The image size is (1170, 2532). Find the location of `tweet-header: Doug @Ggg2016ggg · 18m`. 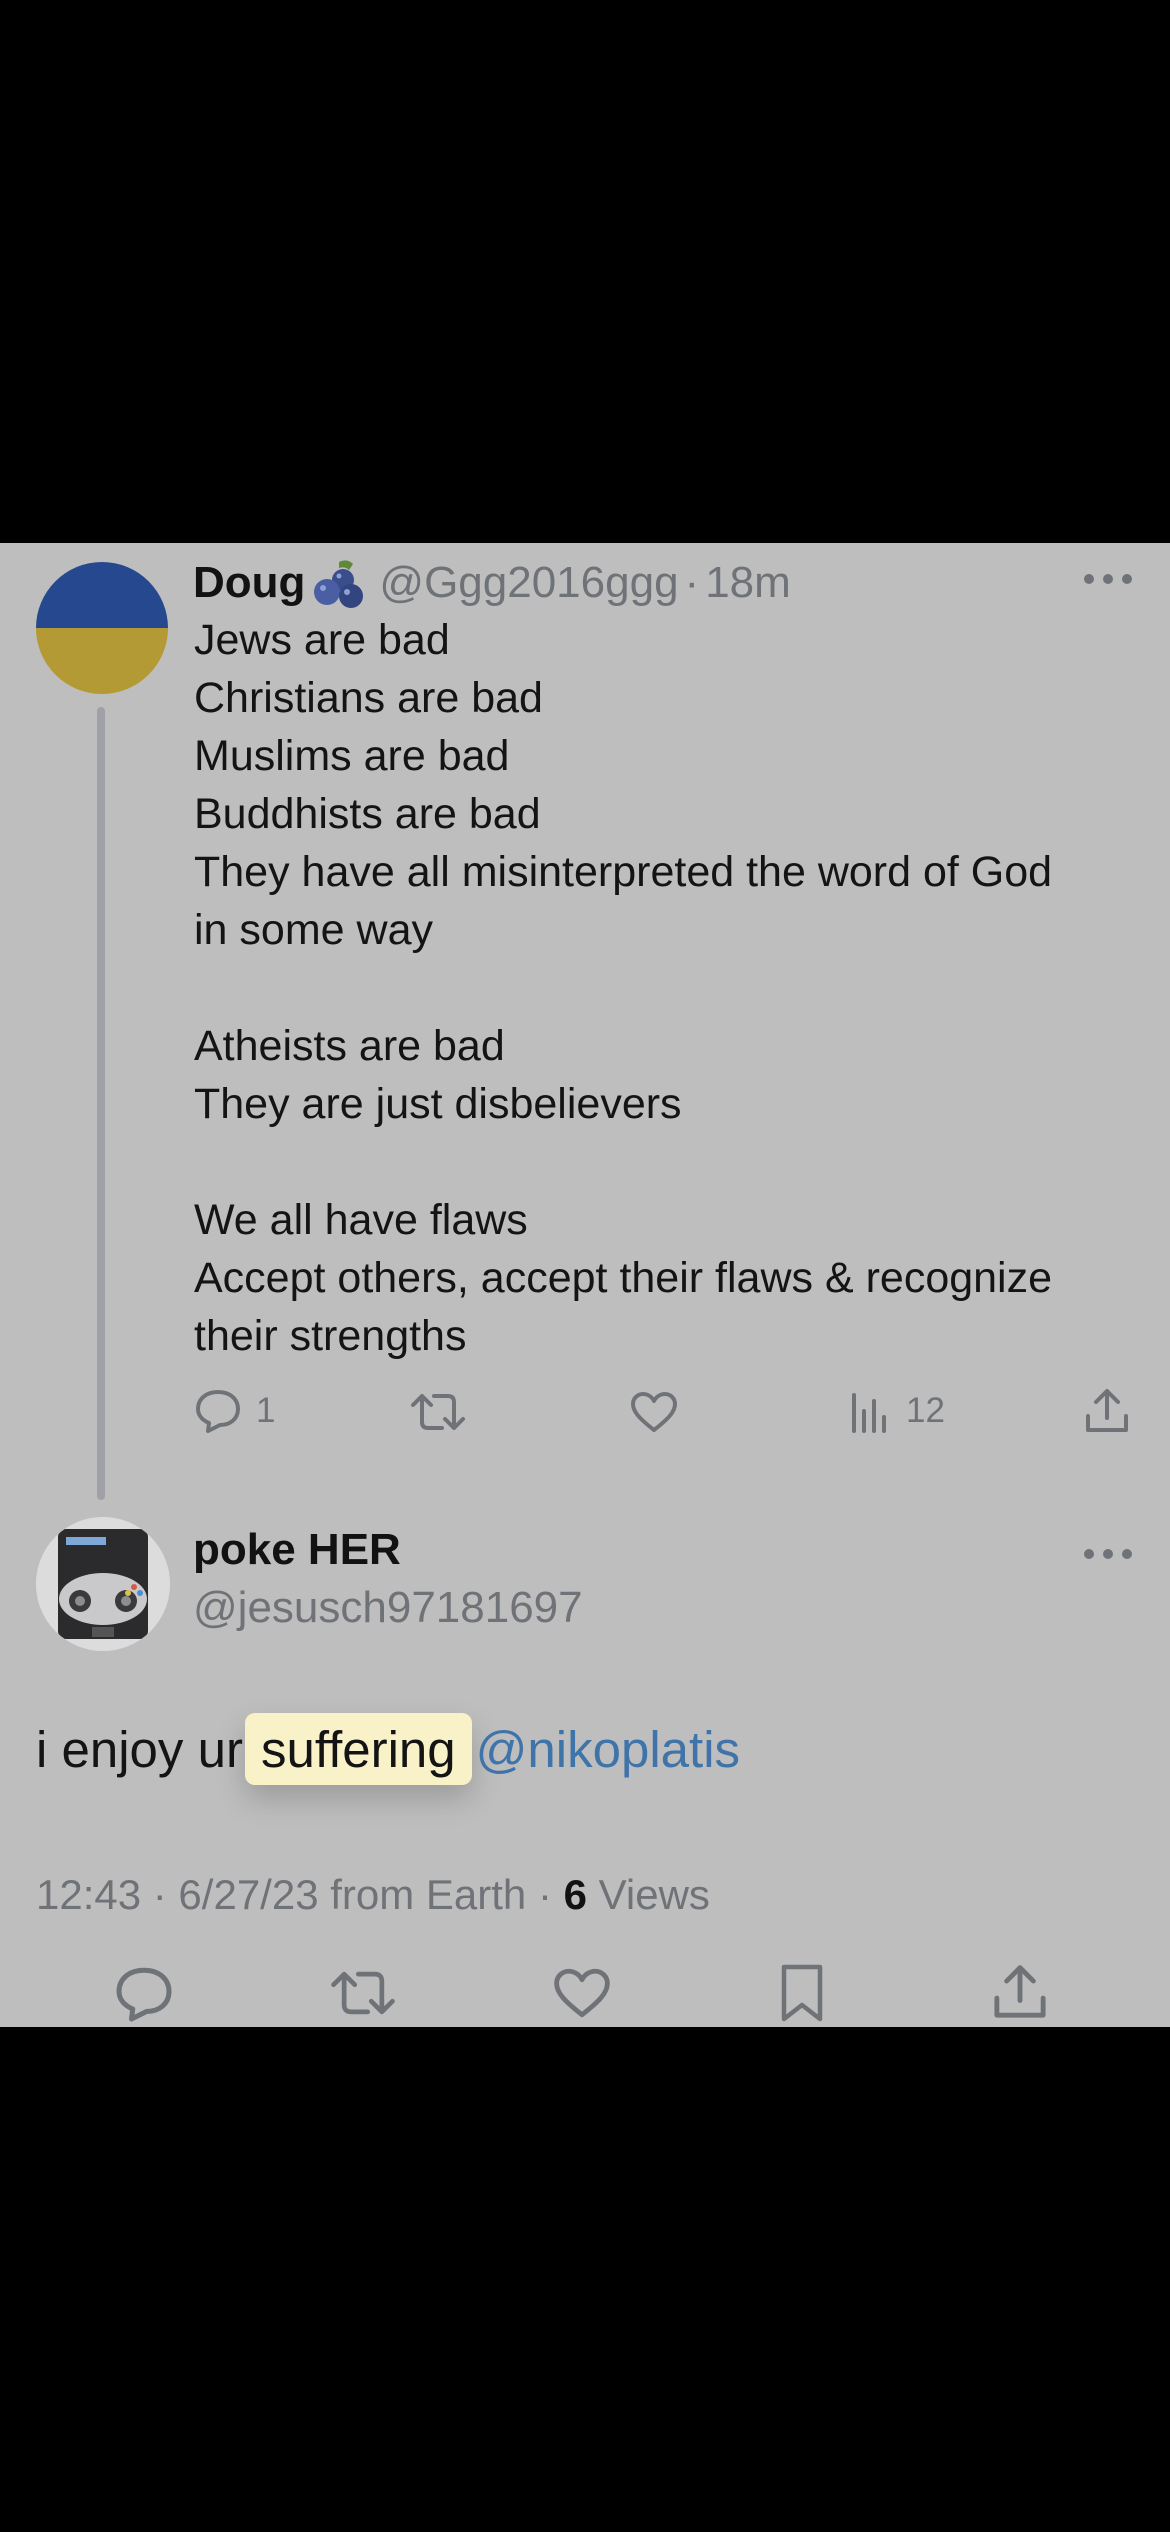

tweet-header: Doug @Ggg2016ggg · 18m is located at coordinates (492, 583).